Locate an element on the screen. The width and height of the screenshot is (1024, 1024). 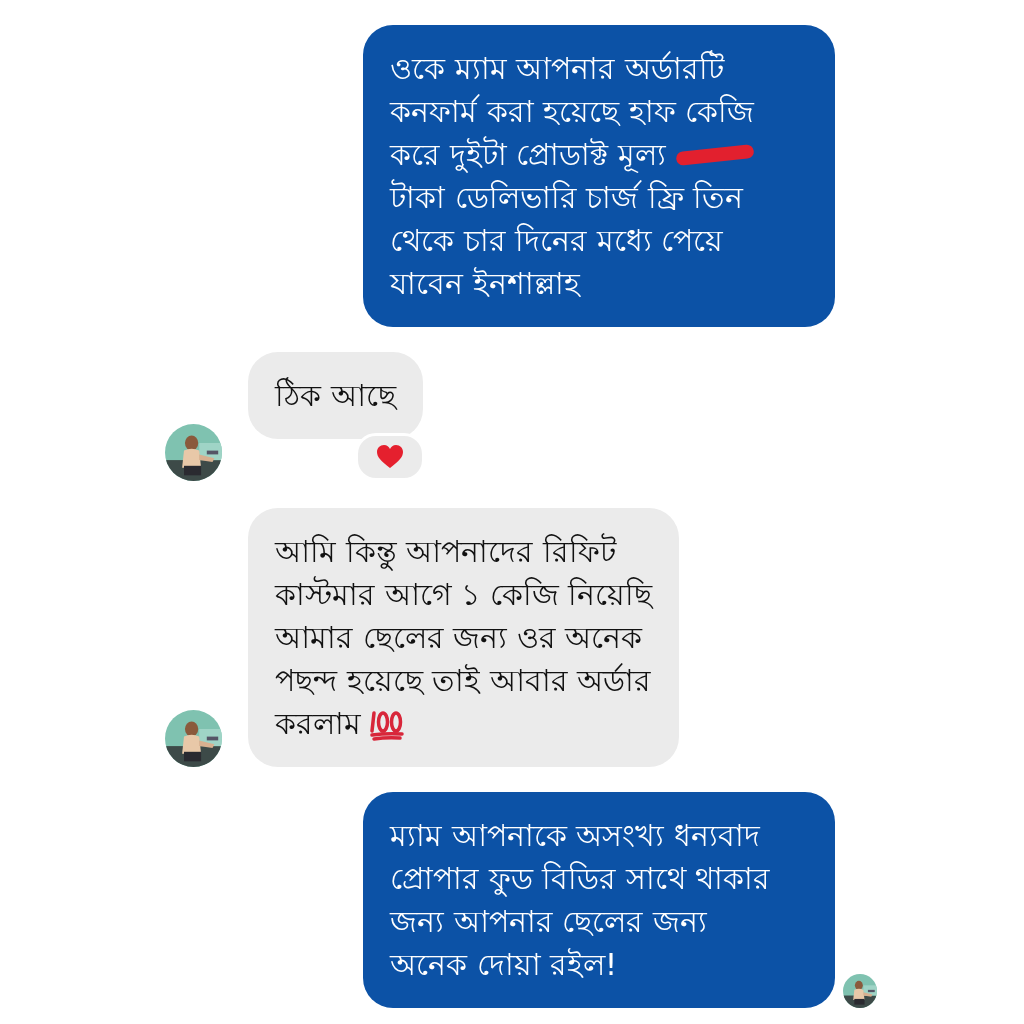
heart-icon is located at coordinates (389, 457).